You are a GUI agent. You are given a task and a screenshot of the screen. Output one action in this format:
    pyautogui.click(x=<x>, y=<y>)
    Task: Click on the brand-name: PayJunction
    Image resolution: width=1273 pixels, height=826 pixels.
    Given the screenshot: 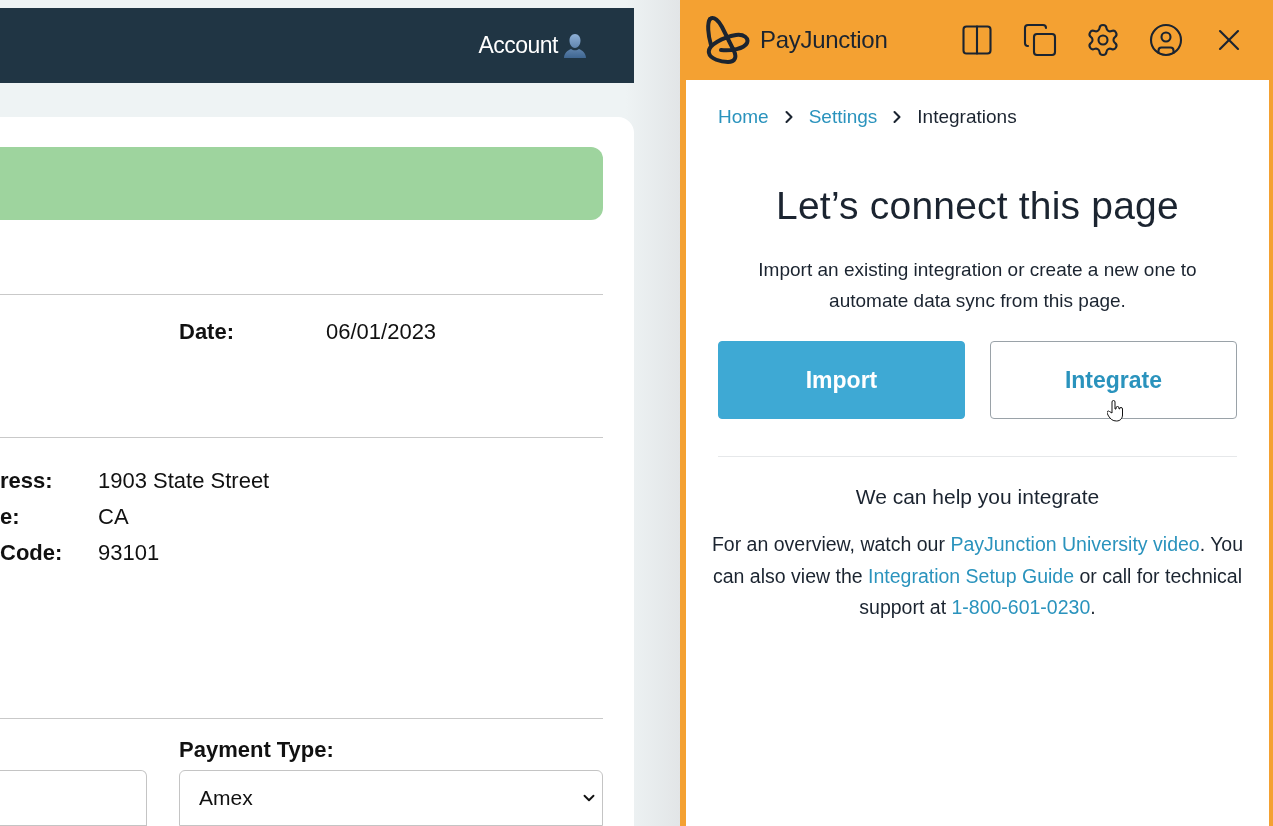 What is the action you would take?
    pyautogui.click(x=824, y=40)
    